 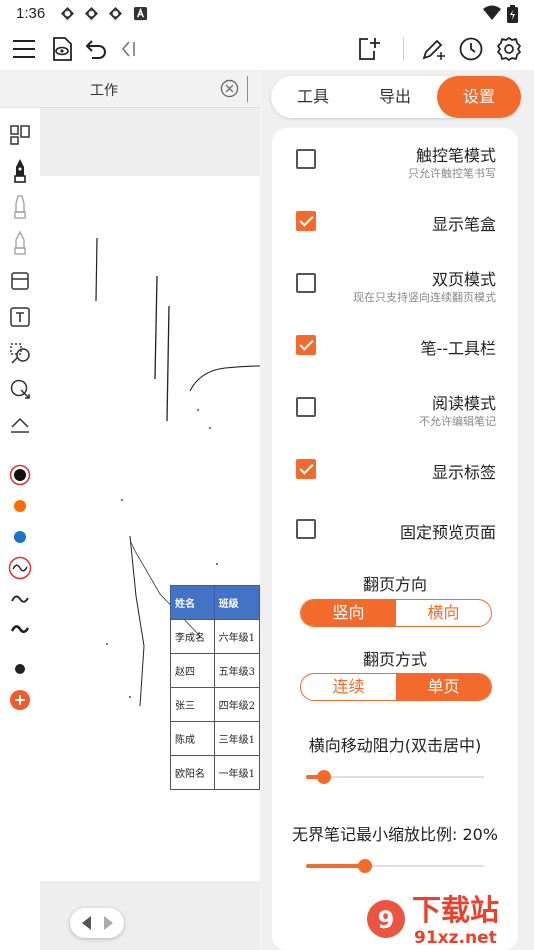 What do you see at coordinates (452, 173) in the screenshot?
I see `option-subtitle: 只允许触控笔书写` at bounding box center [452, 173].